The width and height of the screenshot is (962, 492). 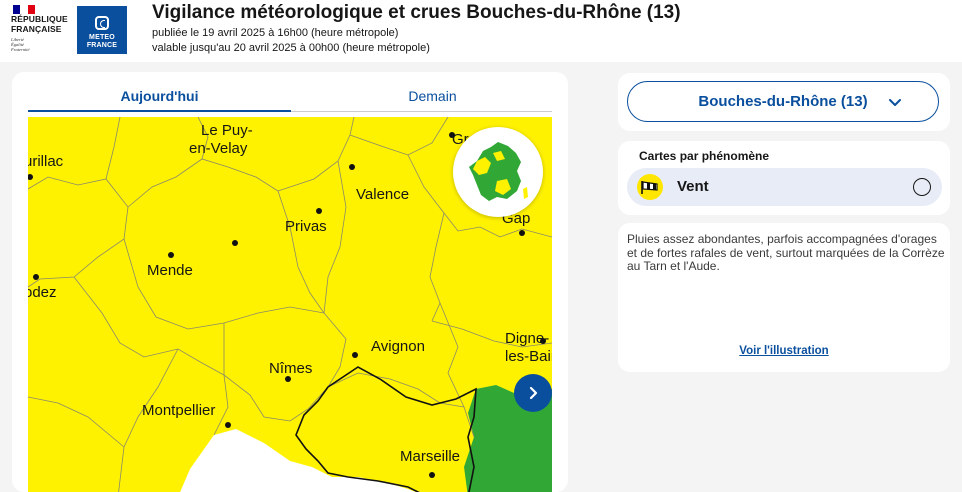 I want to click on view-illustration-link: Voir l'illustration, so click(x=784, y=351).